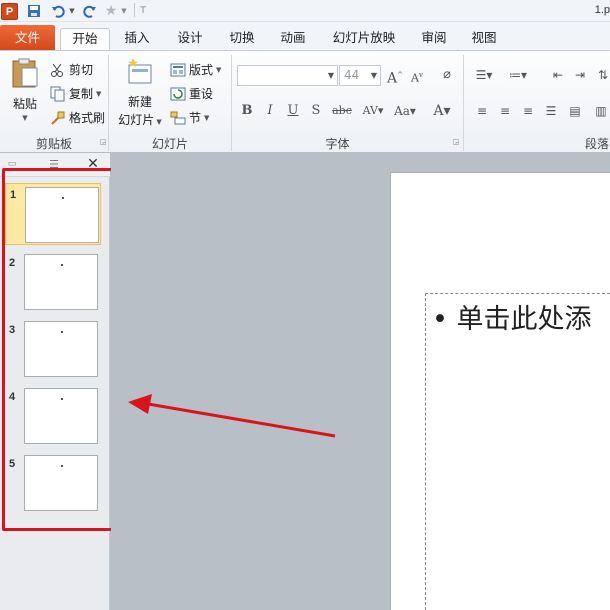  I want to click on annotation-arrow-icon, so click(232, 416).